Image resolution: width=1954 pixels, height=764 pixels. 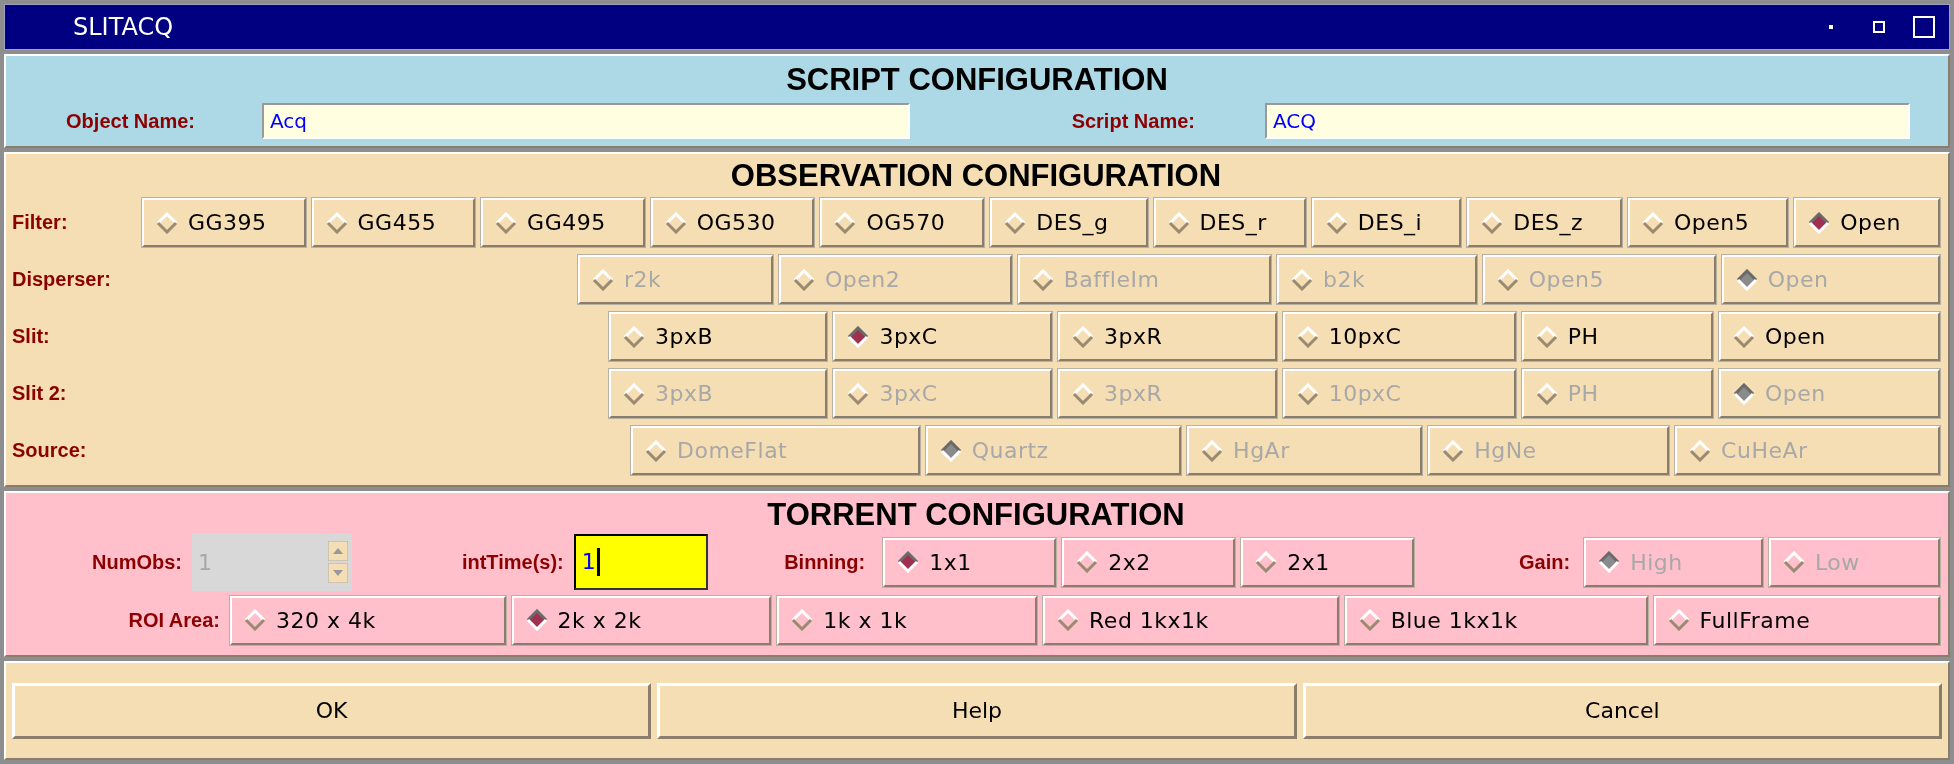 I want to click on radio-option: 1k x 1k, so click(x=907, y=620).